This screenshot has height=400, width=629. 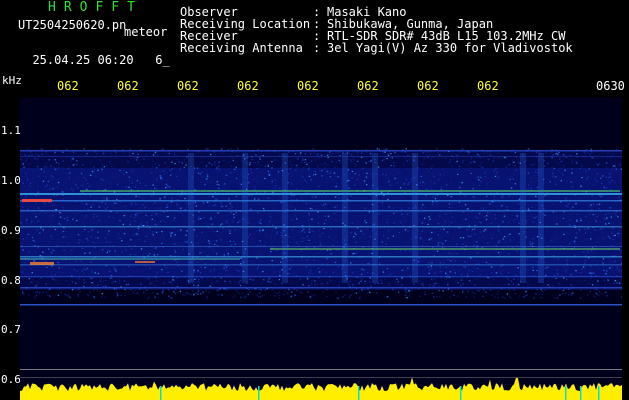 I want to click on date-time-suffix: 6_, so click(x=162, y=60).